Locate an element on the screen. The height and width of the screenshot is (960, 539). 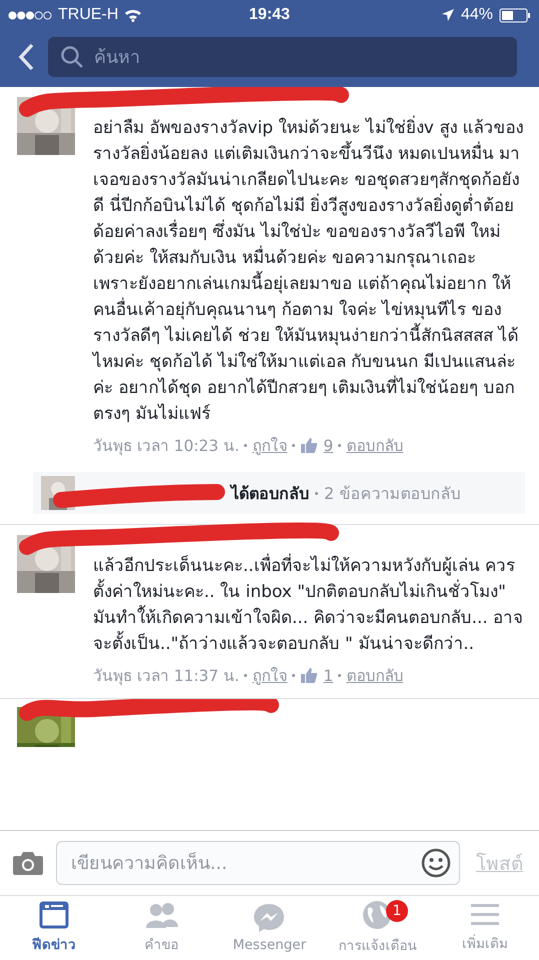
comment-text: แล้วอีกประเด็นนะคะ..เพื่อที่จะไม่ให้ความหวังกับผู้เล่น ควรตั้งค่าใหม่นะคะ.. ใน inbox "ปกติตอบกลับไม่เกินชั่วโมง" มันทำใ้ห้เกิดความเข้าใจผิด... คิดว่าจะมีคนตอบกลับ... อาจจะตั้งเป็น.."ถ้าว่างแล้วจะตอบกลับ " มันน่าจะดีกว่า.. is located at coordinates (309, 605).